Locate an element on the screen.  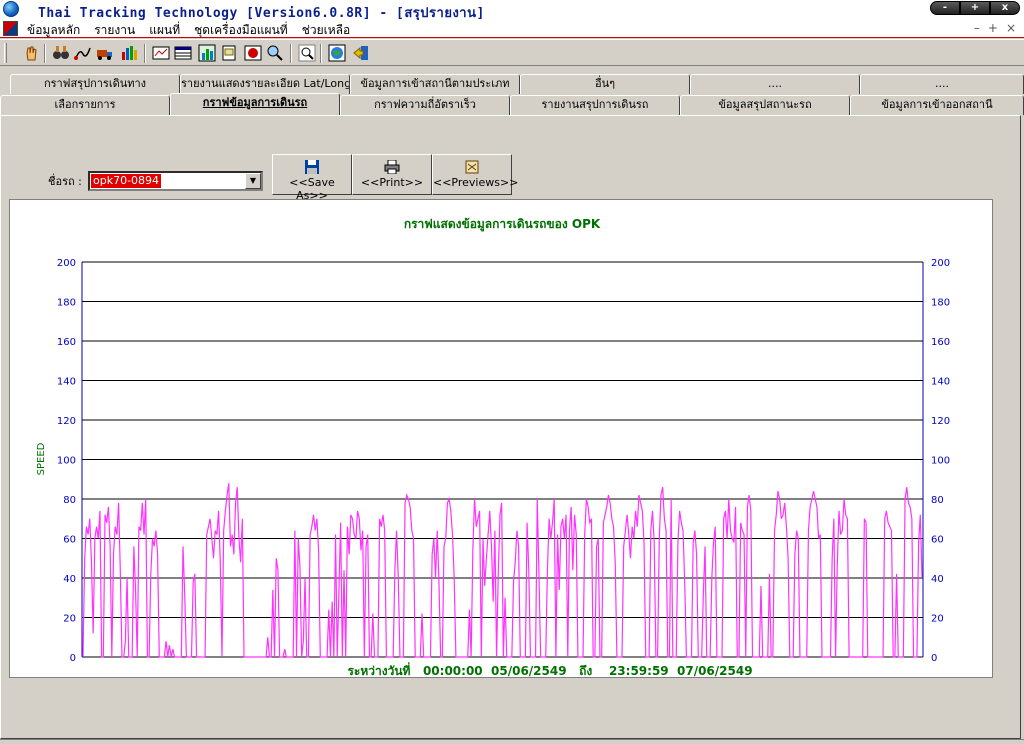
y-tick-label-right: 180 is located at coordinates (940, 303).